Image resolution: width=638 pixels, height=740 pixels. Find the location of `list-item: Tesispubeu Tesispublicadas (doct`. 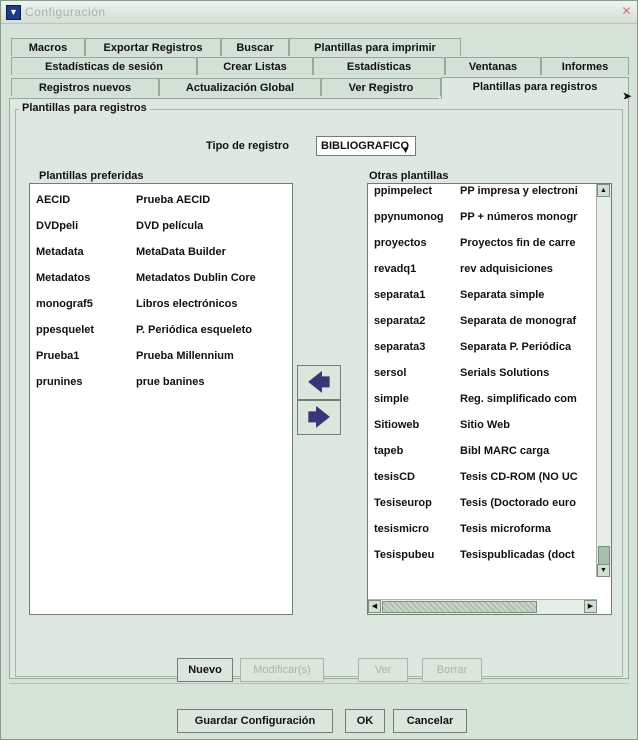

list-item: Tesispubeu Tesispublicadas (doct is located at coordinates (489, 555).